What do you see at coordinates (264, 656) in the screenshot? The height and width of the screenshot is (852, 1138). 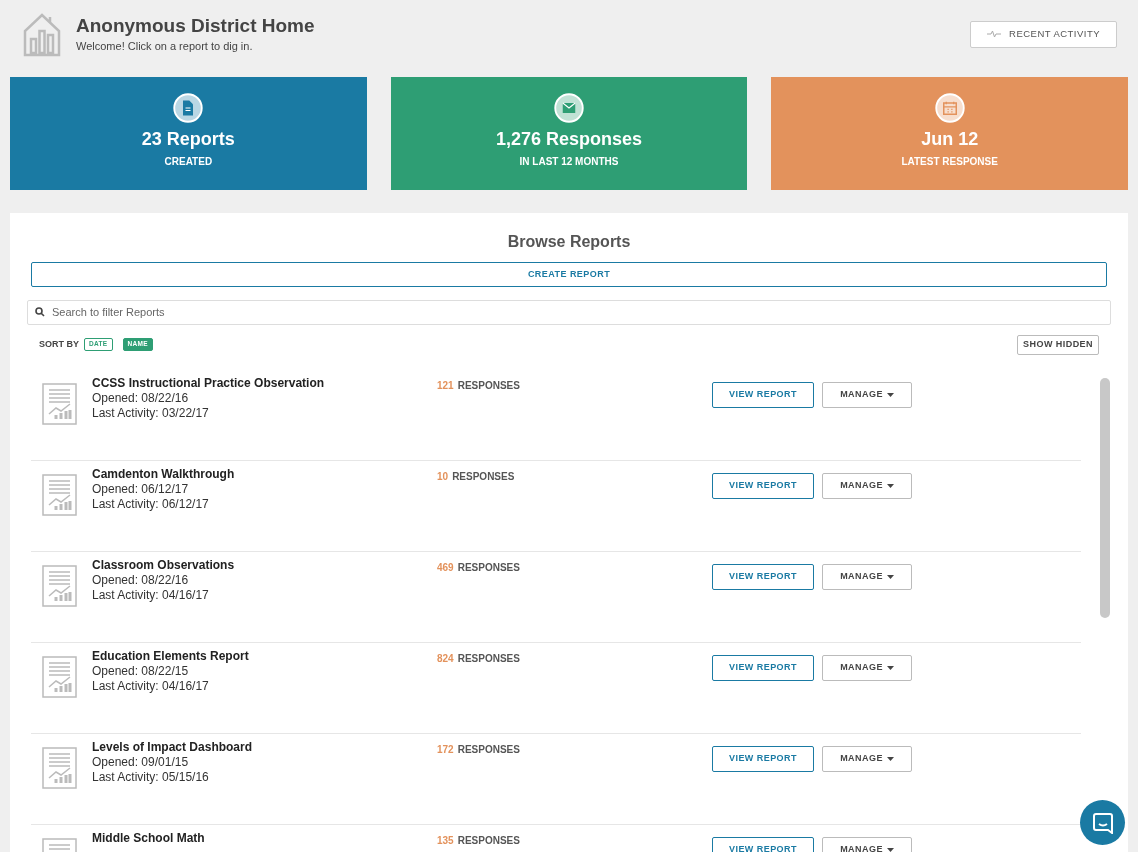 I see `report-title: Education Elements Report` at bounding box center [264, 656].